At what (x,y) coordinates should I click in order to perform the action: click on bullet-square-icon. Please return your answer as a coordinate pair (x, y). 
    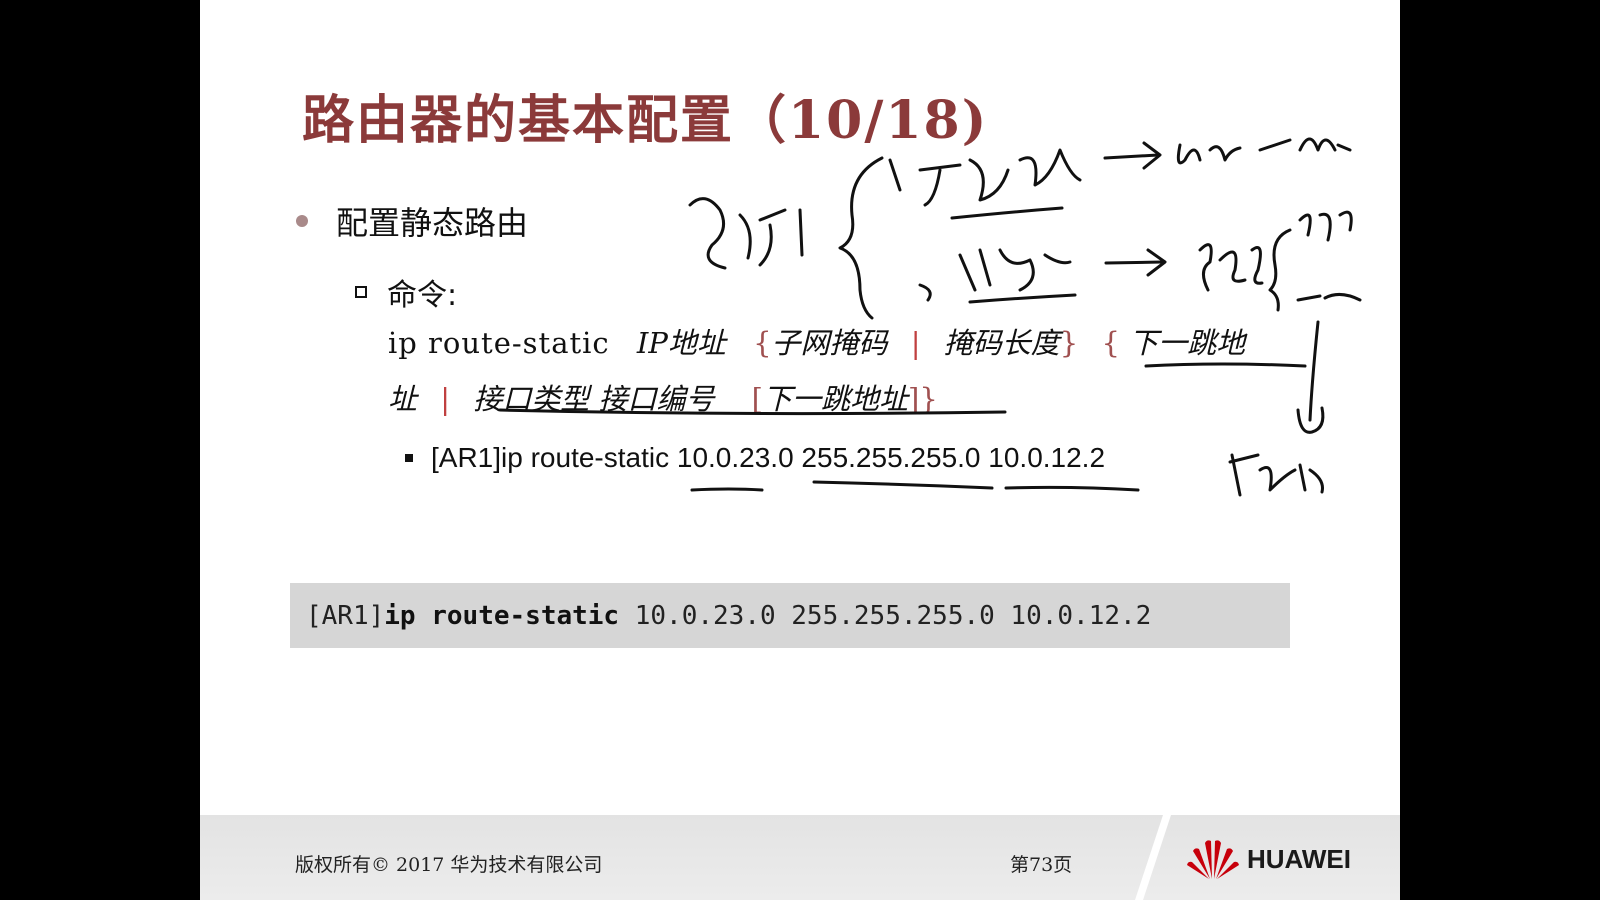
    Looking at the image, I should click on (361, 292).